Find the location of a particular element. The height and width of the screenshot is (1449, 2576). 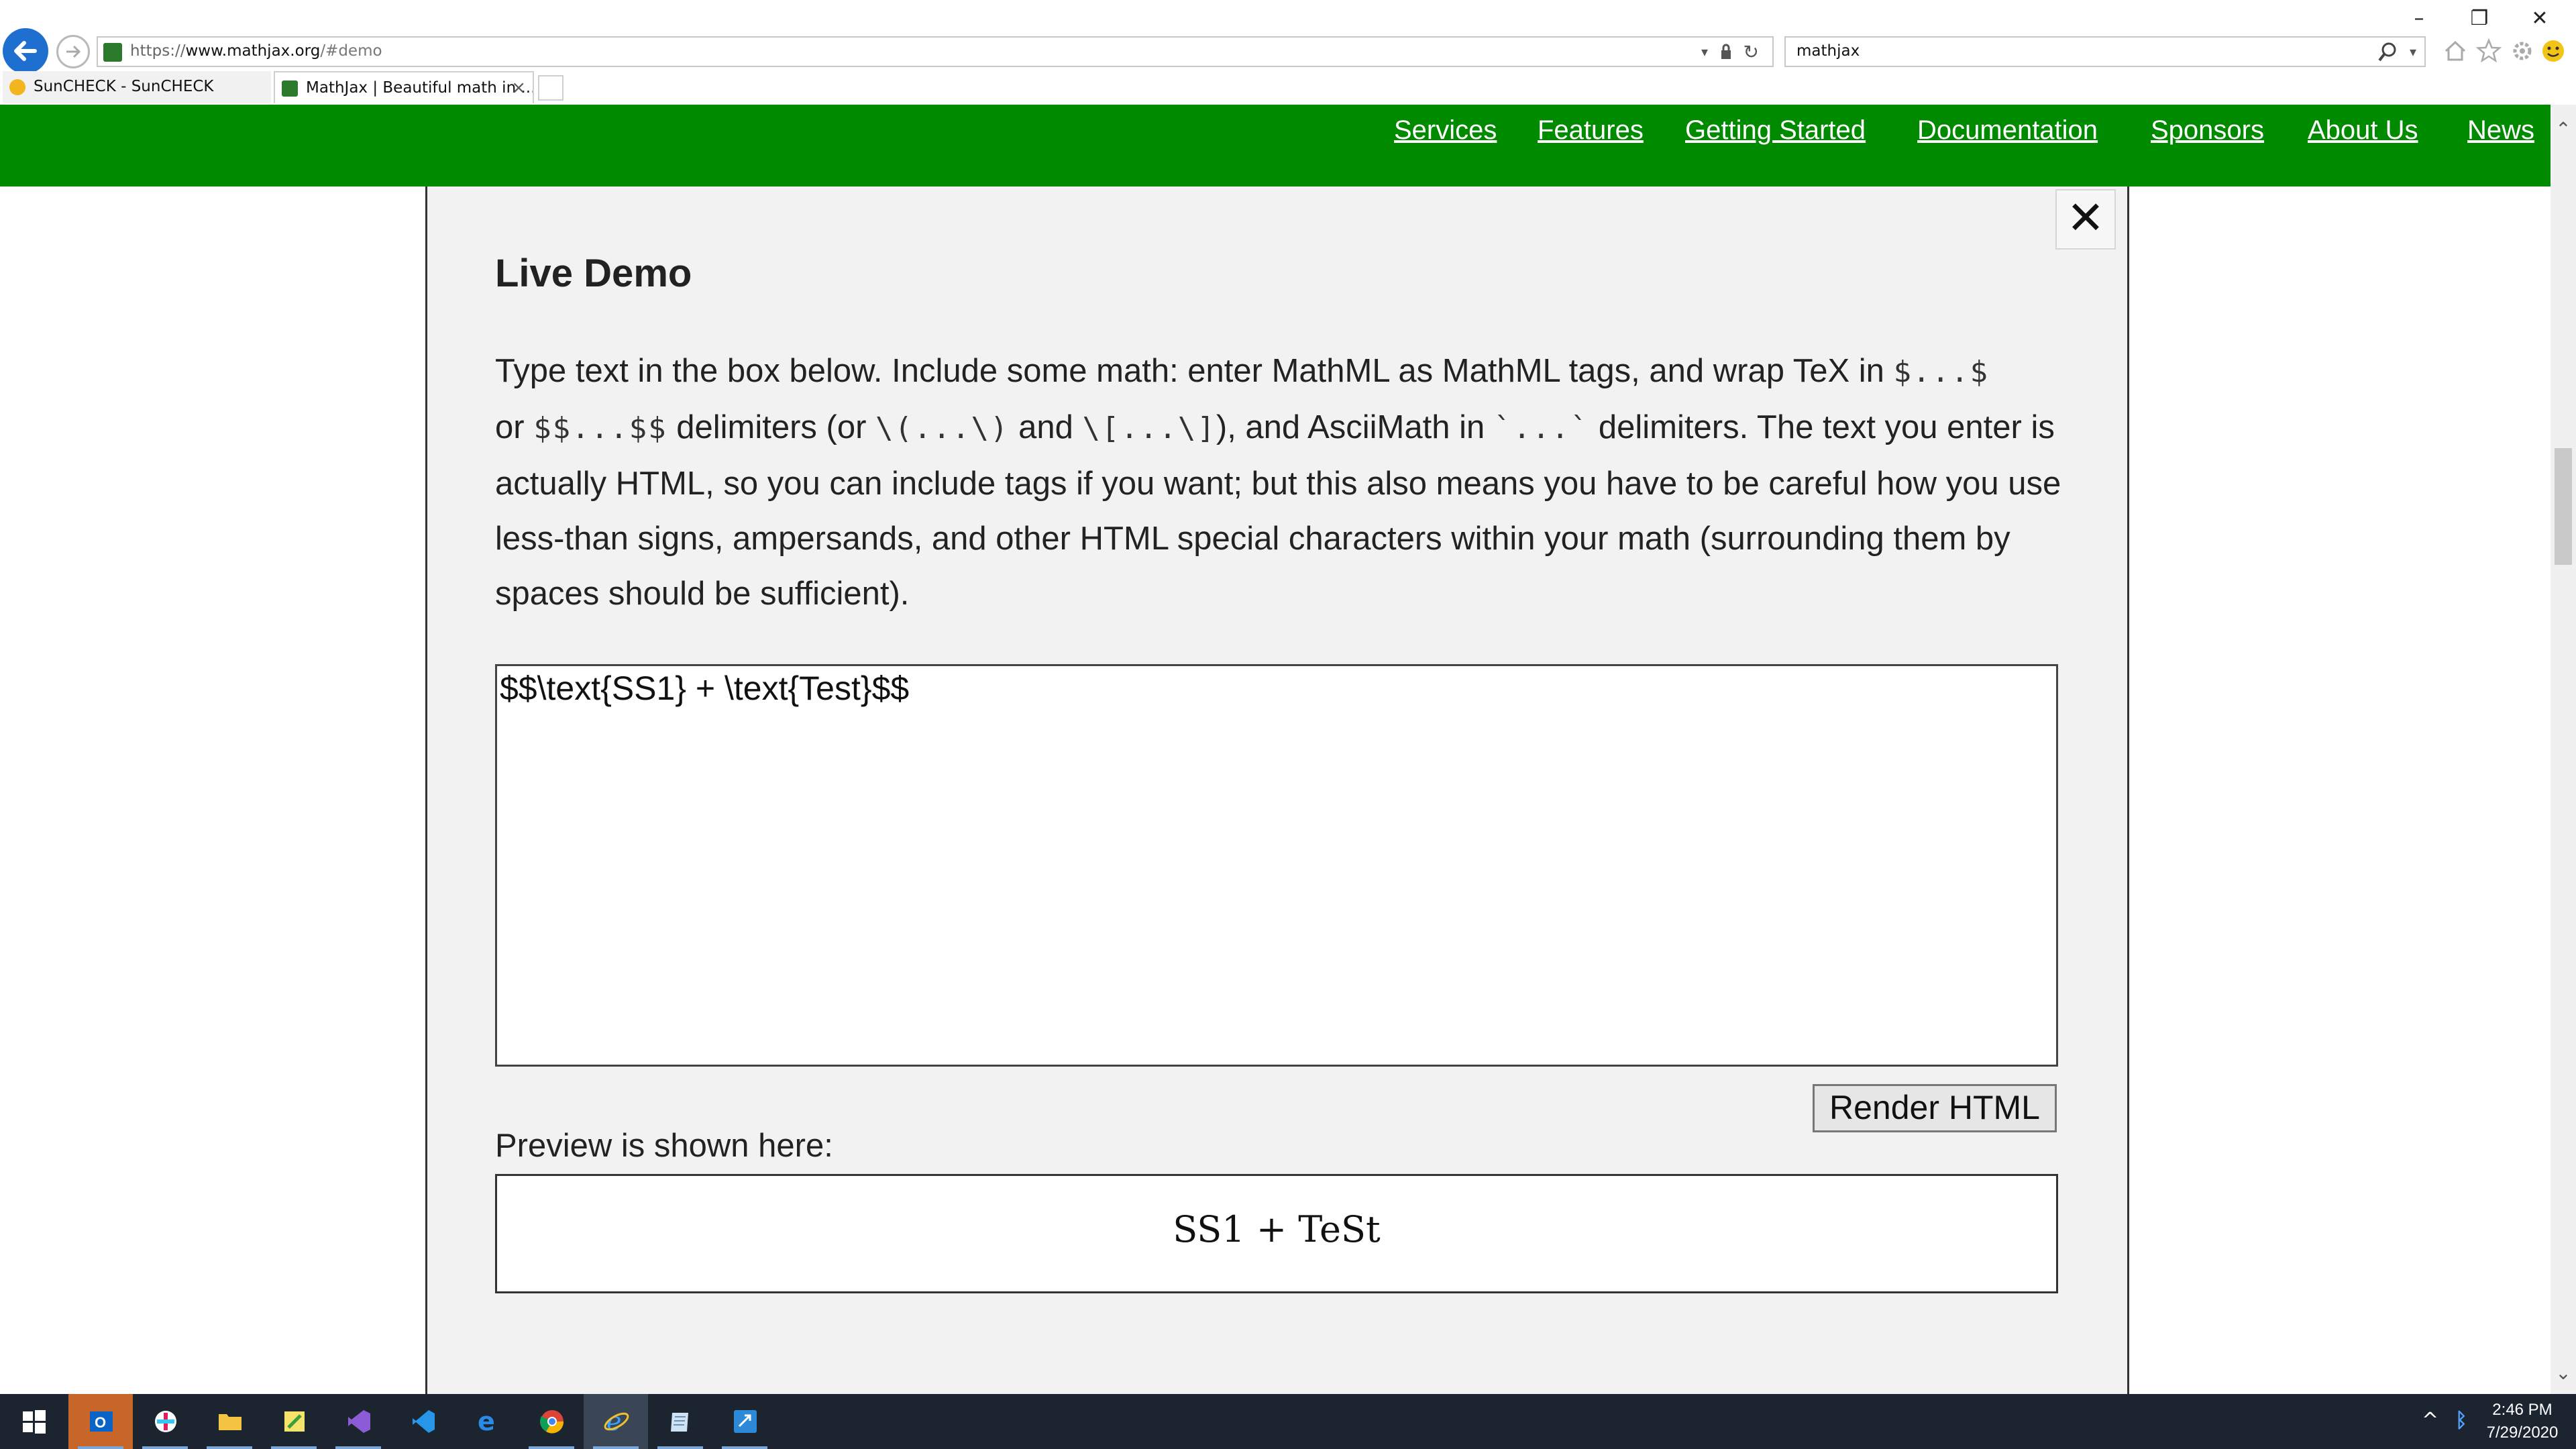

windows-start-icon is located at coordinates (34, 1422).